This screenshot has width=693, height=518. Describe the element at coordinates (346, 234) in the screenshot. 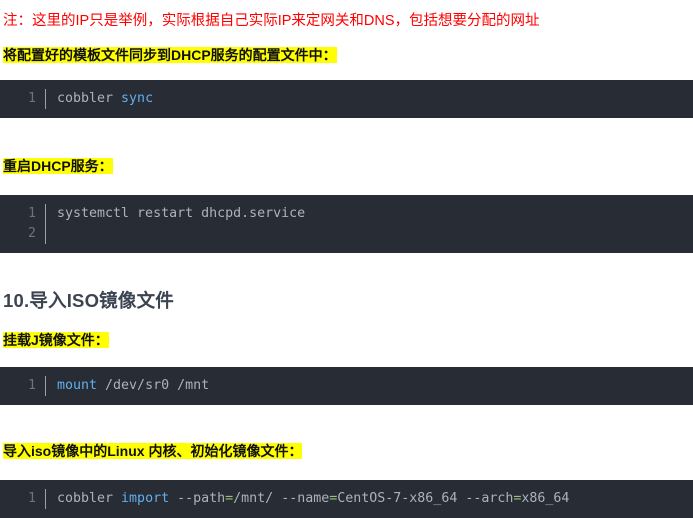

I see `code-line: 2` at that location.